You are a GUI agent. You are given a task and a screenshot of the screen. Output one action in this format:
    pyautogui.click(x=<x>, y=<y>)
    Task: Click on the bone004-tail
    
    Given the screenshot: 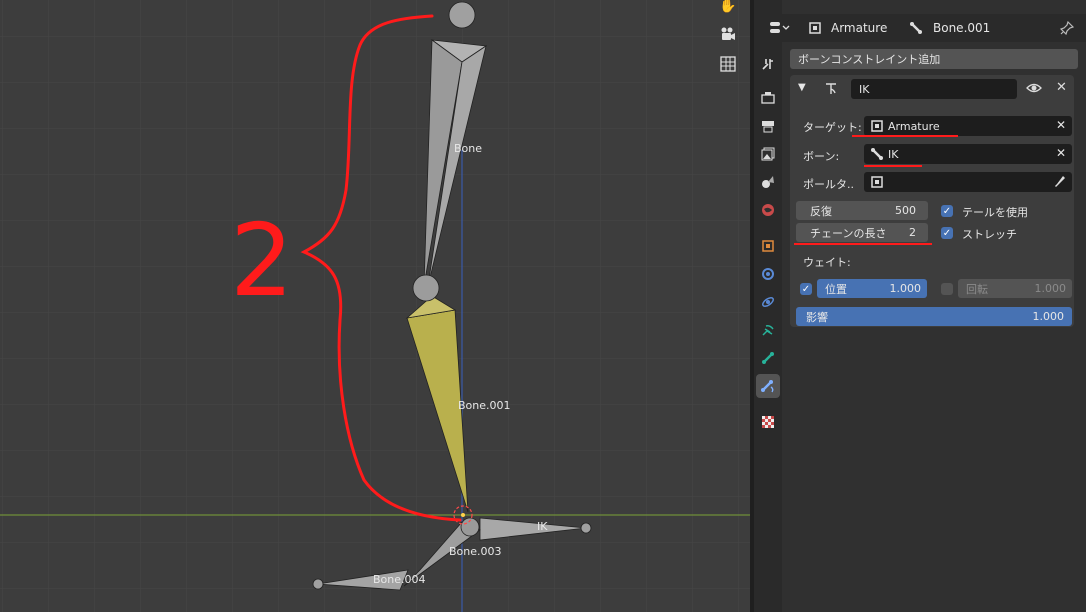 What is the action you would take?
    pyautogui.click(x=318, y=584)
    